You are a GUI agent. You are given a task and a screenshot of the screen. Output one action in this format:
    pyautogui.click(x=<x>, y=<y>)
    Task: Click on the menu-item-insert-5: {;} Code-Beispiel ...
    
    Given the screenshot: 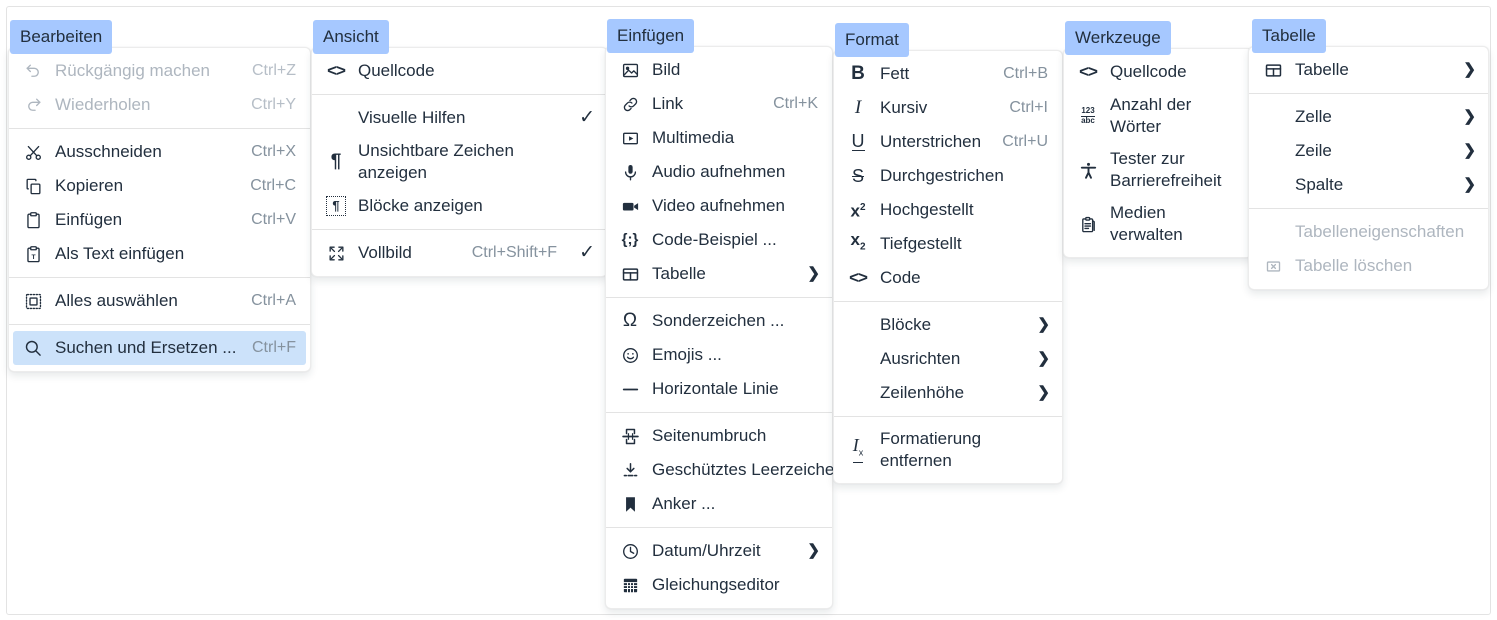 What is the action you would take?
    pyautogui.click(x=719, y=240)
    